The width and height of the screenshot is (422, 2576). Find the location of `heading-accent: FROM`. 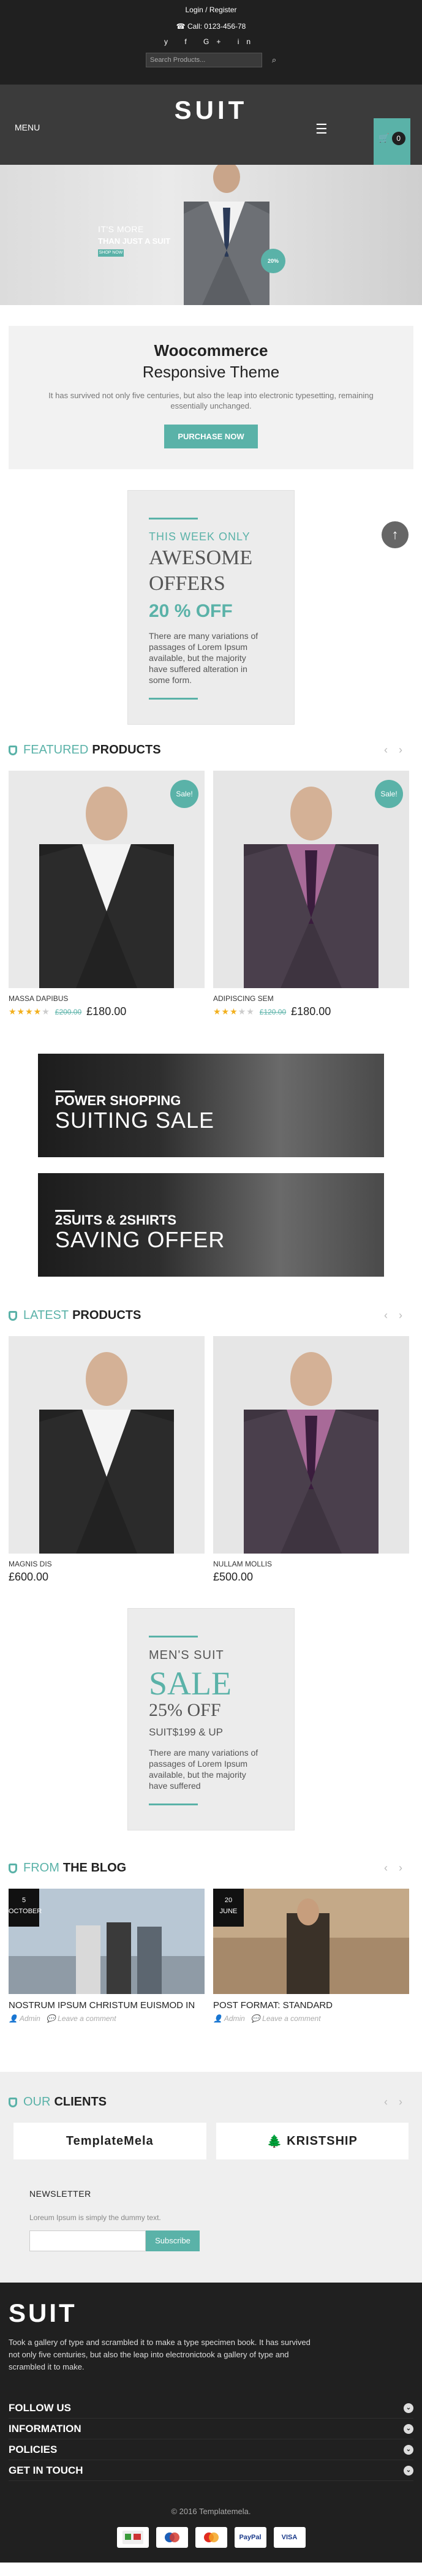

heading-accent: FROM is located at coordinates (41, 1868).